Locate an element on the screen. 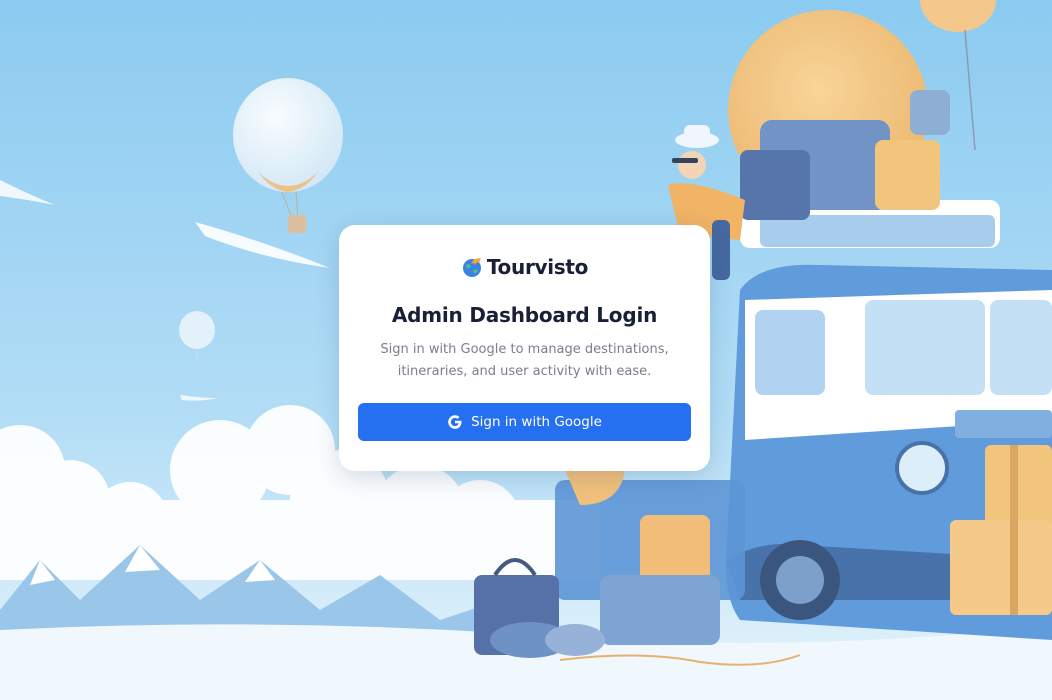  brand-name: Tourvisto is located at coordinates (537, 267).